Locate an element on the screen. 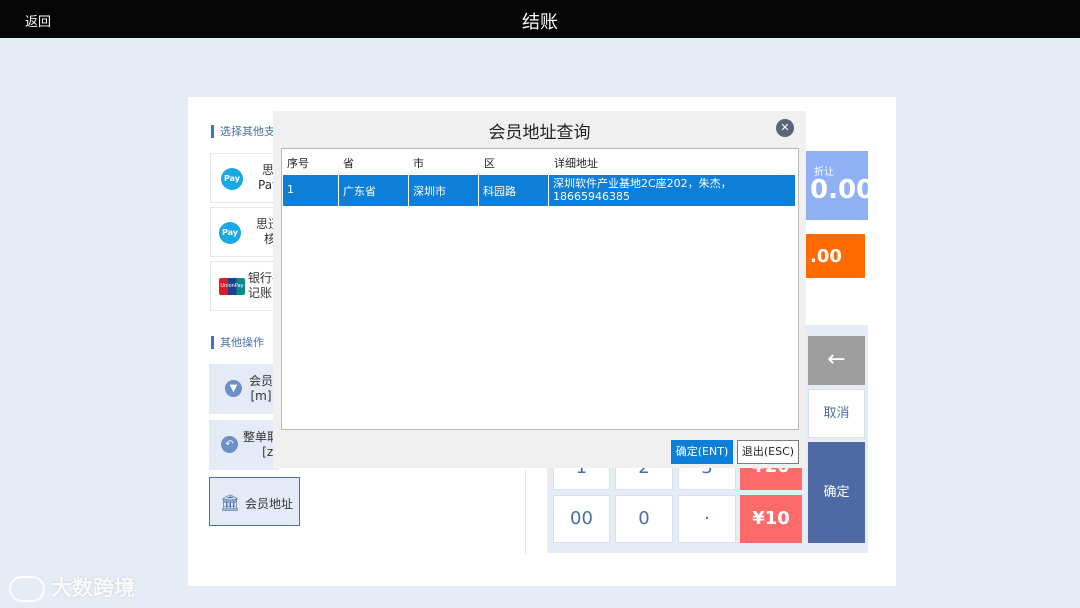 This screenshot has width=1080, height=608. cell-province: 广东省 is located at coordinates (374, 190).